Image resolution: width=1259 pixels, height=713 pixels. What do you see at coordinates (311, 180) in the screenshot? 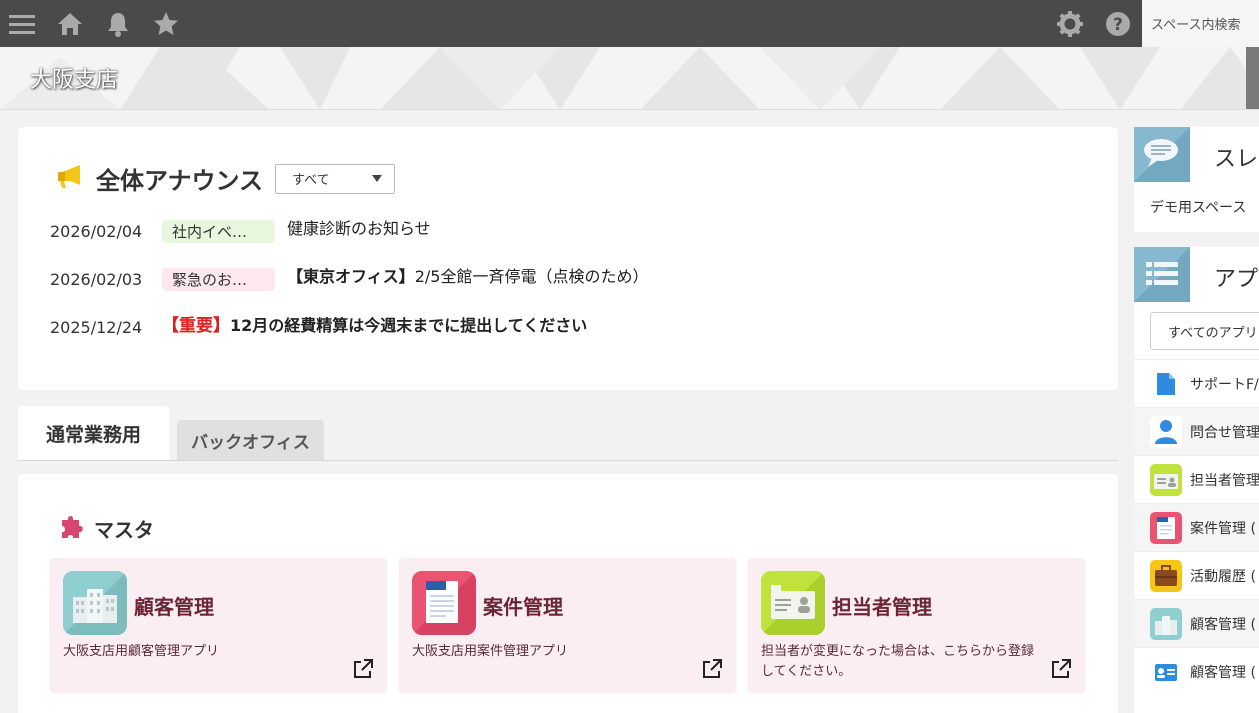
I see `filter-select-value: すべて` at bounding box center [311, 180].